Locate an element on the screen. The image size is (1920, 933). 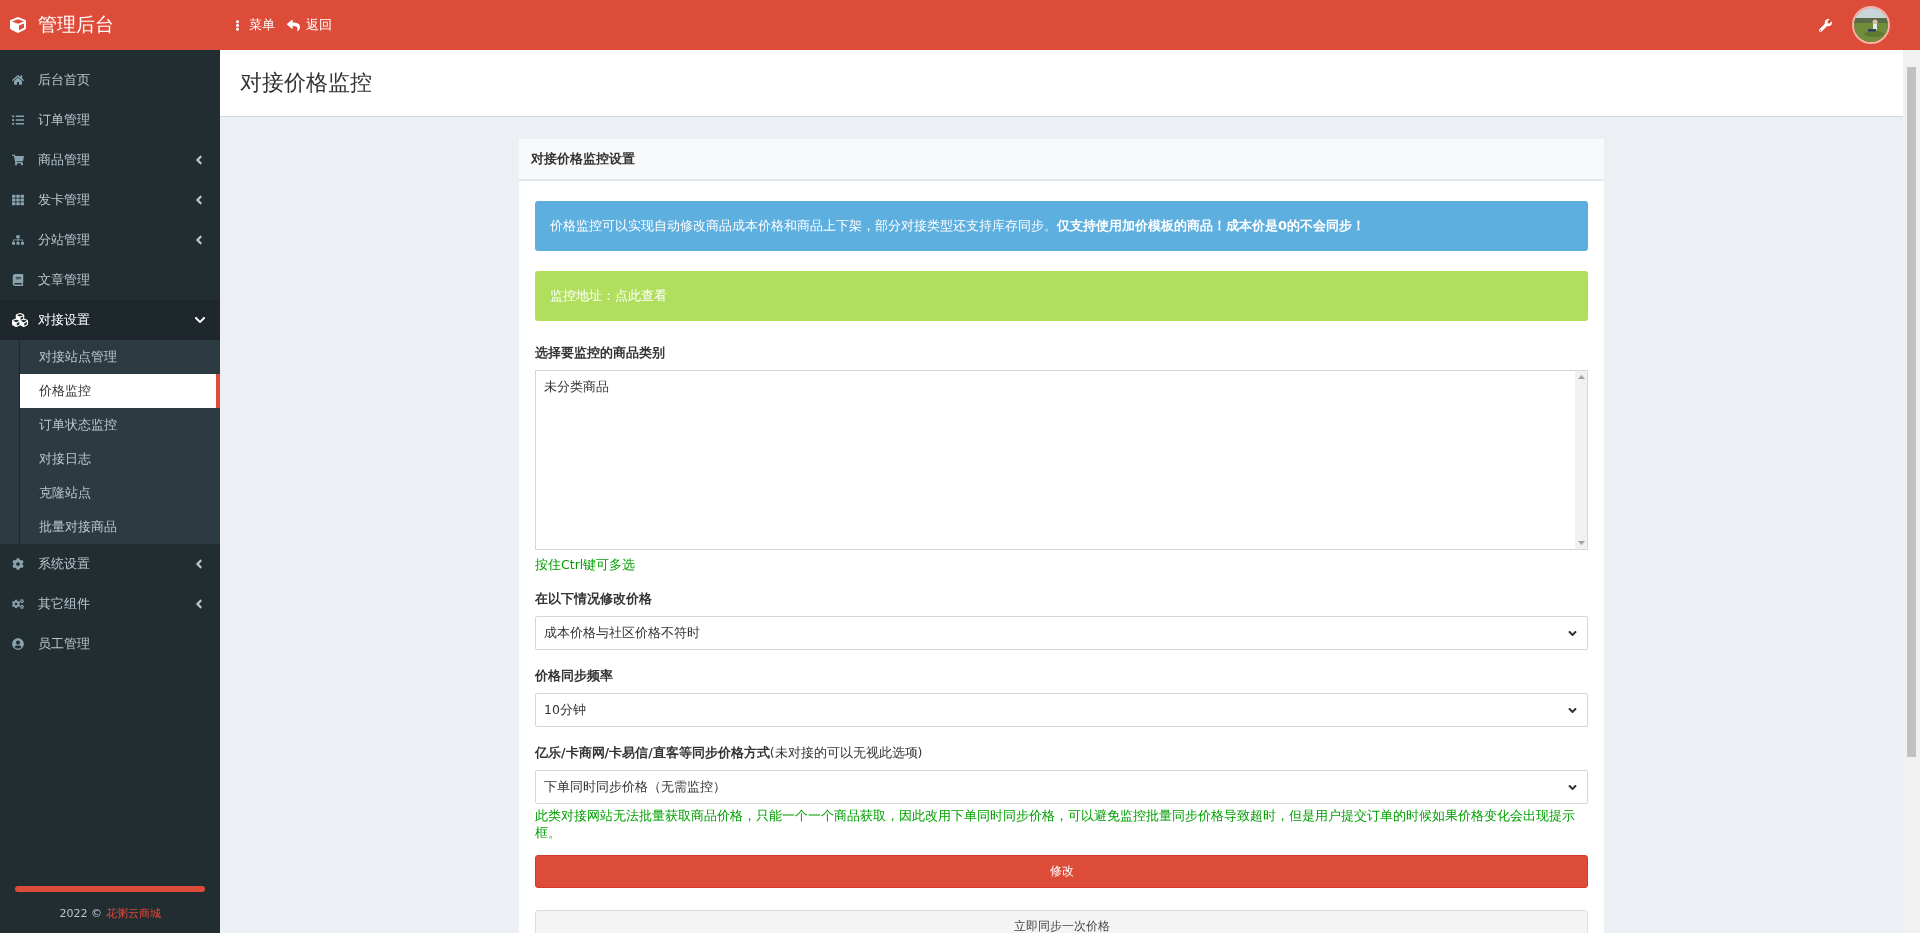
list-icon is located at coordinates (18, 120).